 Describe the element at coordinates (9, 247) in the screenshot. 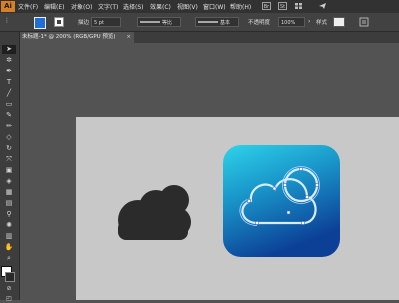

I see `hand-tool-icon: ✋` at that location.